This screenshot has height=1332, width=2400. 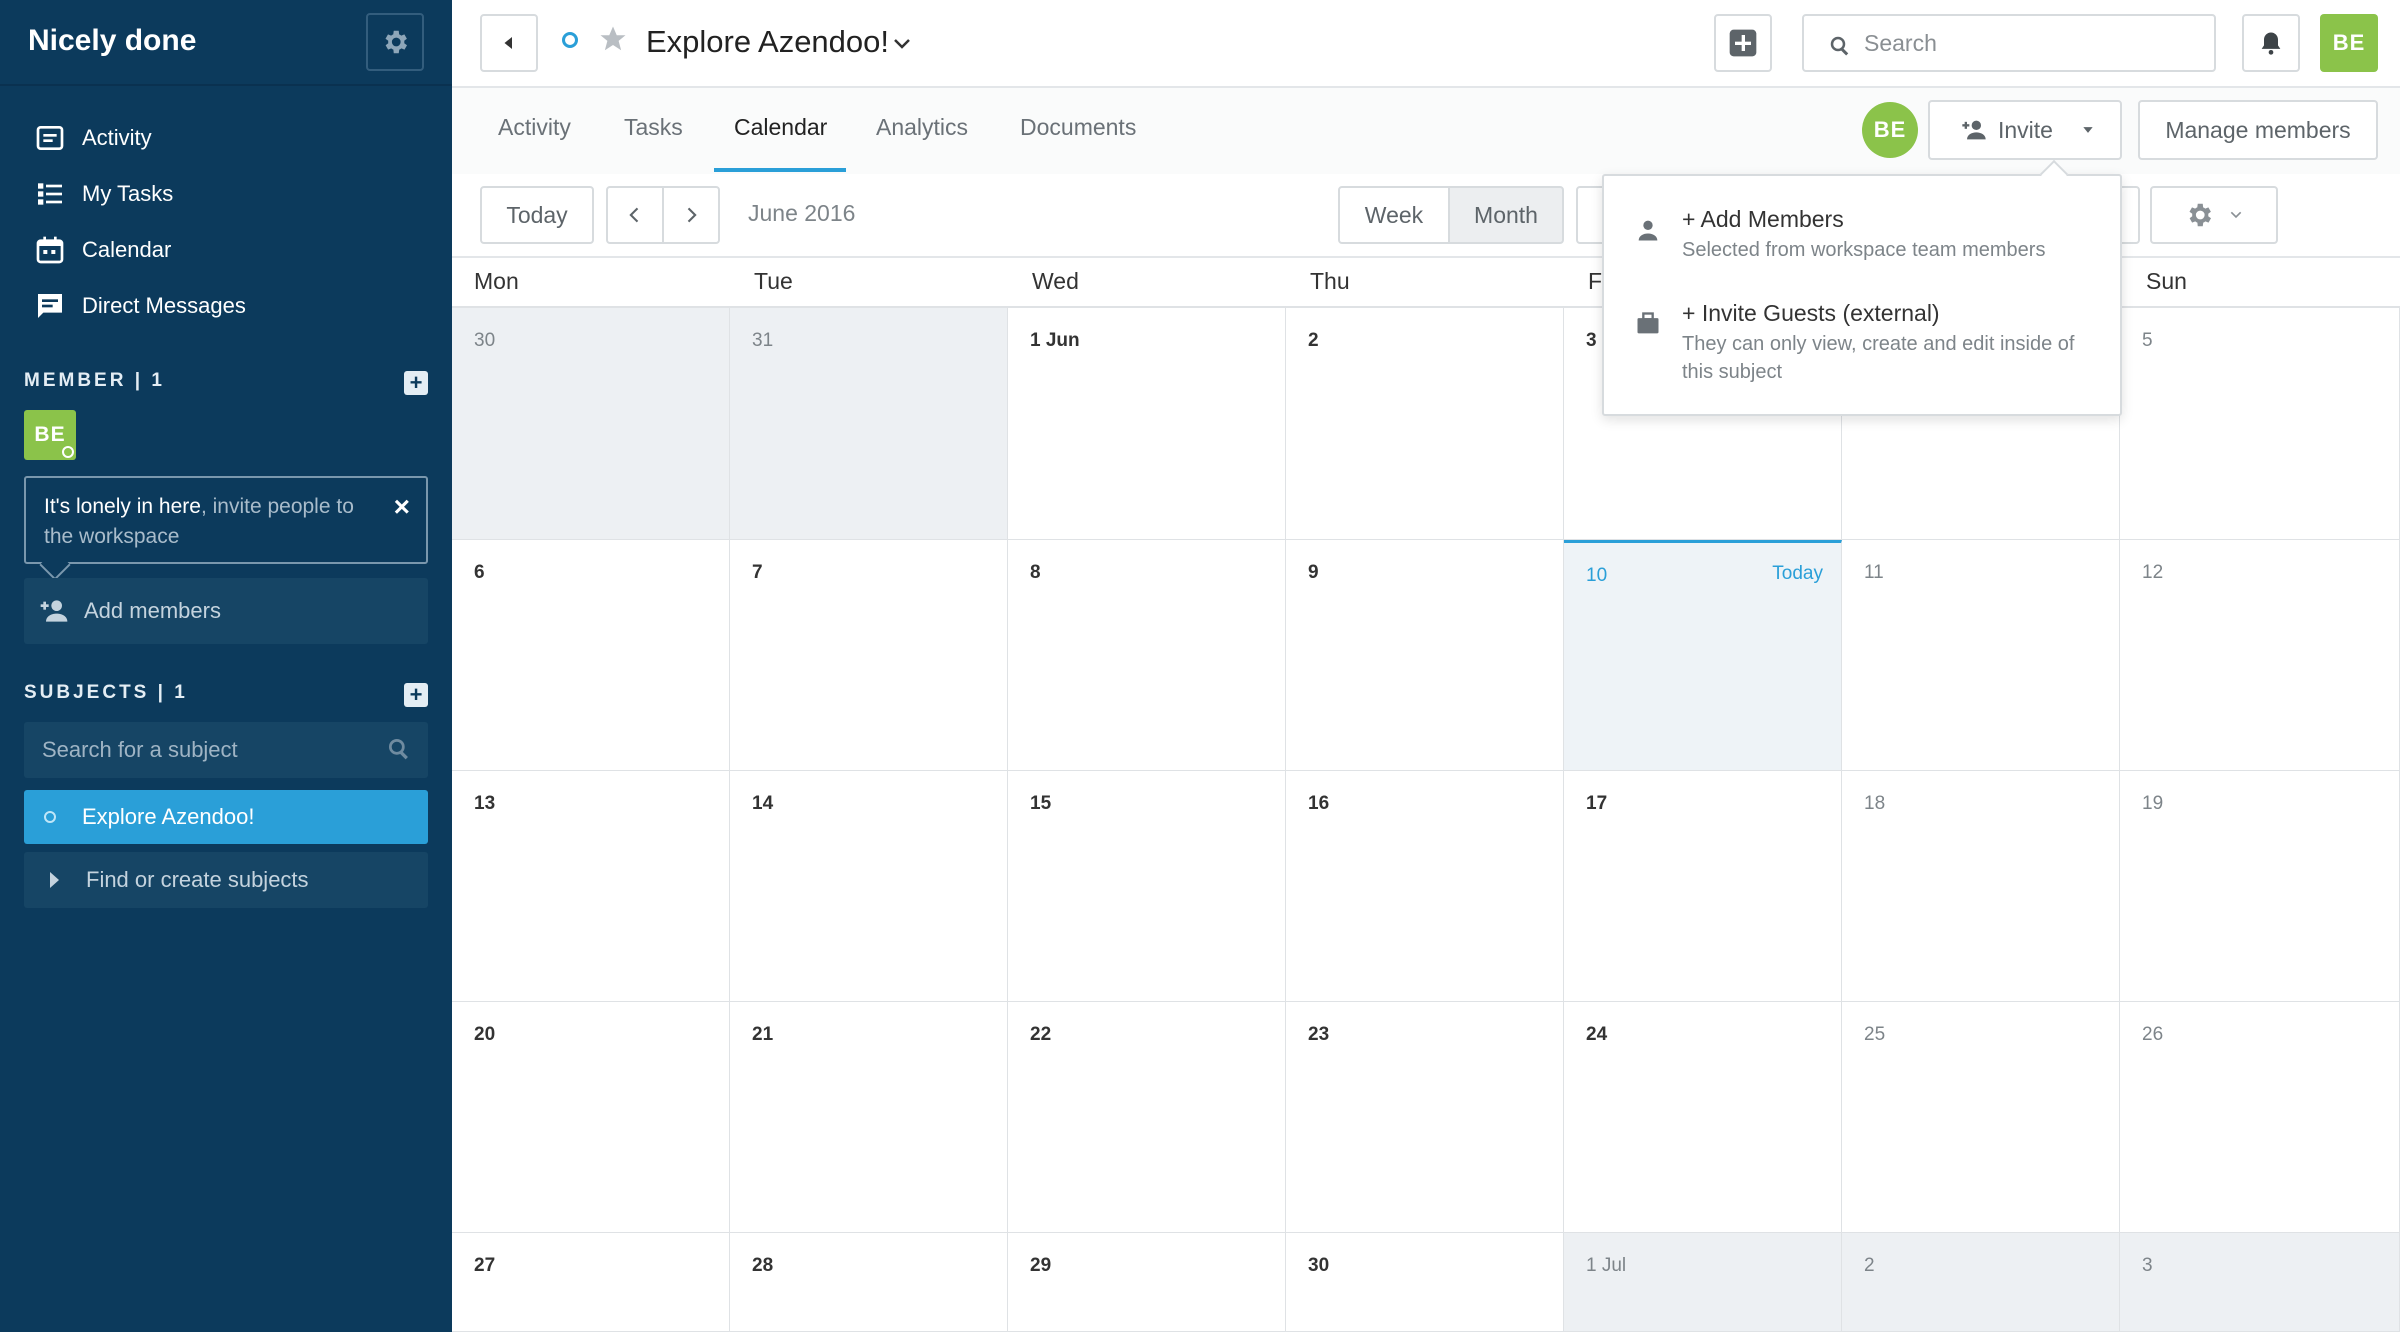 What do you see at coordinates (2260, 655) in the screenshot?
I see `calendar-day-cell: 12` at bounding box center [2260, 655].